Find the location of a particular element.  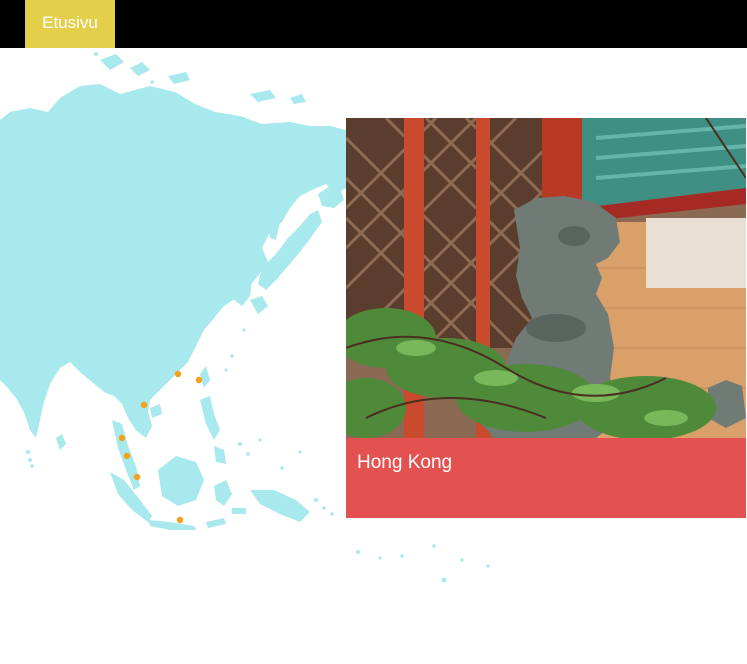

home-link: Etusivu is located at coordinates (70, 24).